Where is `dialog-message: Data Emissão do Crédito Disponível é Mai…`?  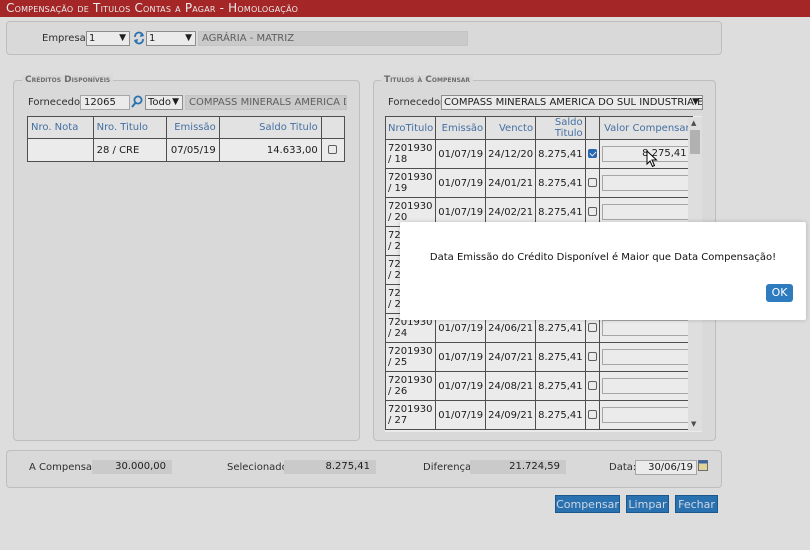 dialog-message: Data Emissão do Crédito Disponível é Mai… is located at coordinates (603, 257).